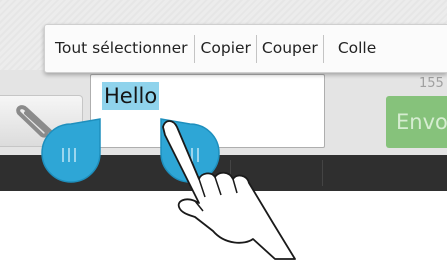 Image resolution: width=447 pixels, height=265 pixels. Describe the element at coordinates (119, 48) in the screenshot. I see `select-all-menu-item: Tout sélectionner` at that location.